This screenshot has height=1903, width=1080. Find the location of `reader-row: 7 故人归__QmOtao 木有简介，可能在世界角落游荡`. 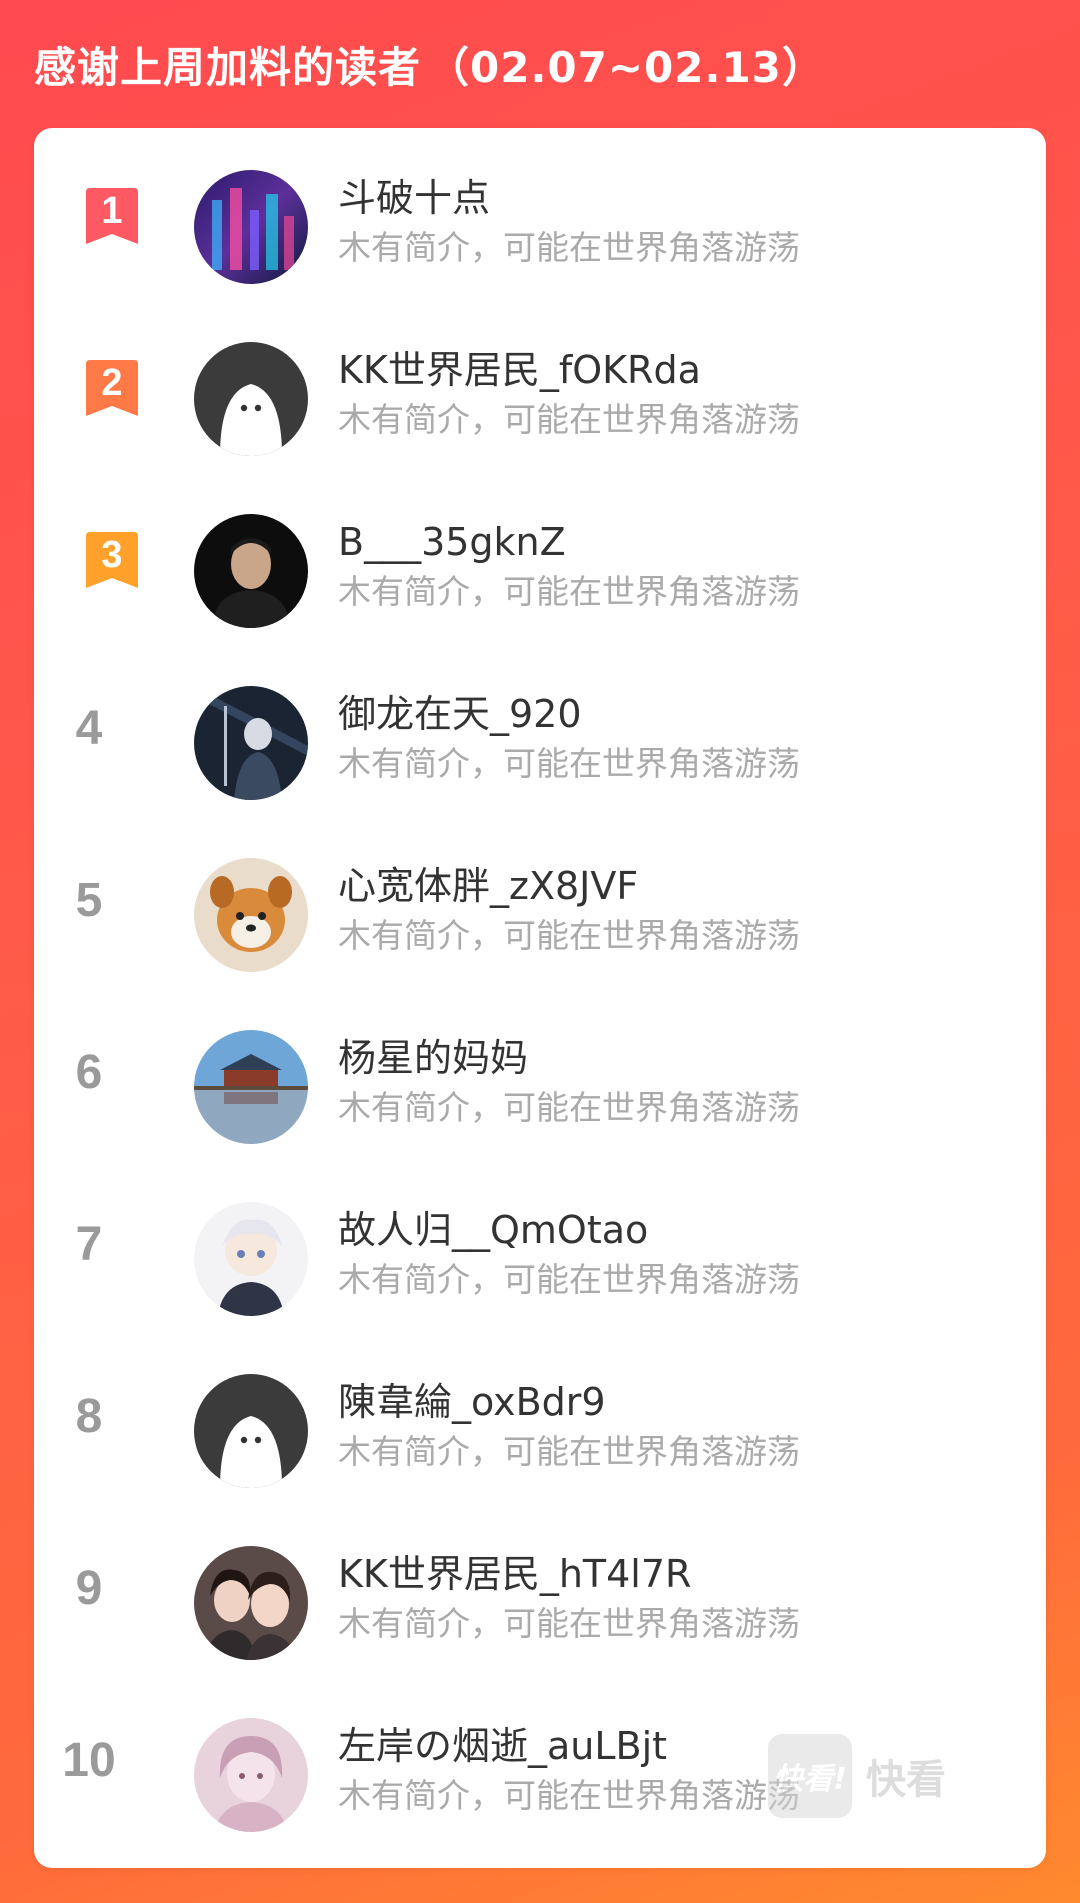

reader-row: 7 故人归__QmOtao 木有简介，可能在世界角落游荡 is located at coordinates (540, 1256).